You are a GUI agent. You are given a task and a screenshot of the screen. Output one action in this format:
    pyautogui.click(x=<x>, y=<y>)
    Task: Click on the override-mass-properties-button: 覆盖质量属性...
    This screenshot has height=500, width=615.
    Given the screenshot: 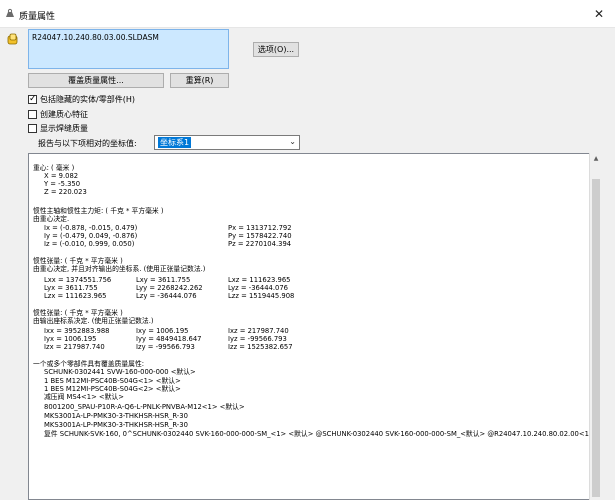 What is the action you would take?
    pyautogui.click(x=96, y=80)
    